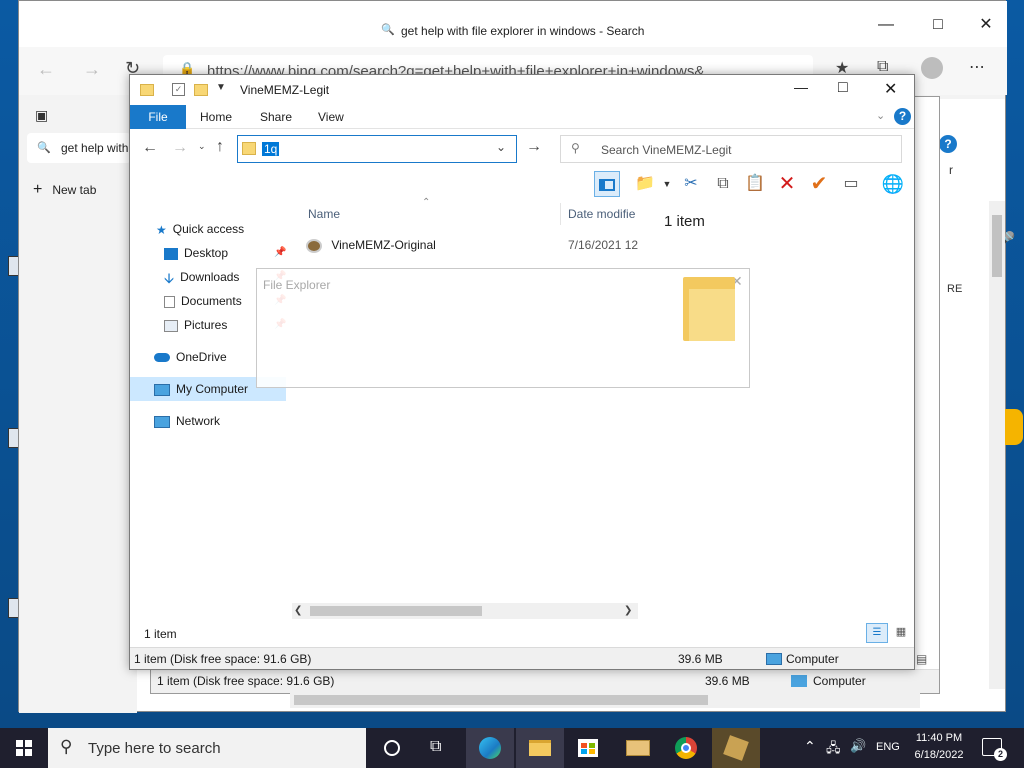 The image size is (1024, 768). I want to click on status-size: 39.6 MB, so click(727, 681).